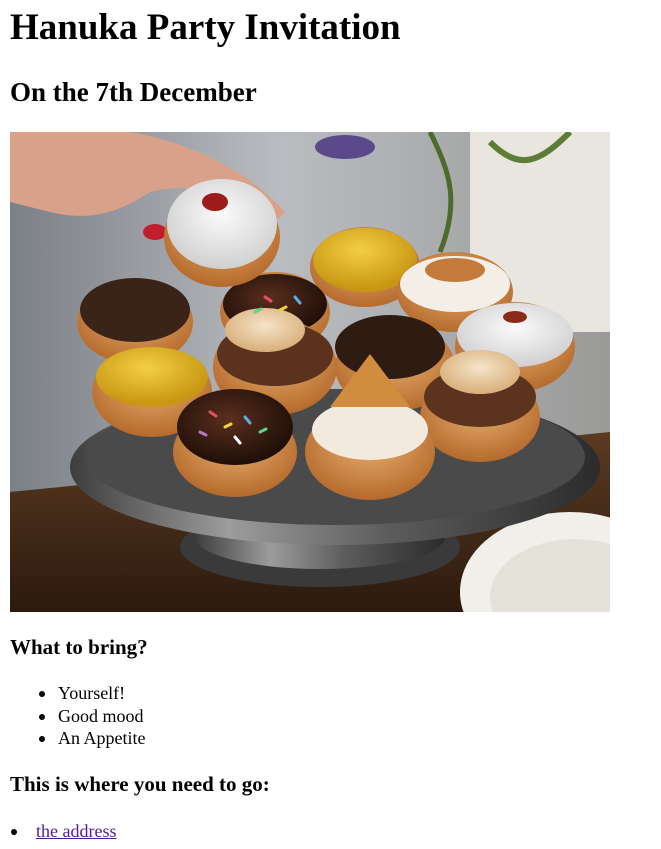 The height and width of the screenshot is (849, 661). I want to click on page-title: Hanuka Party Invitation, so click(205, 27).